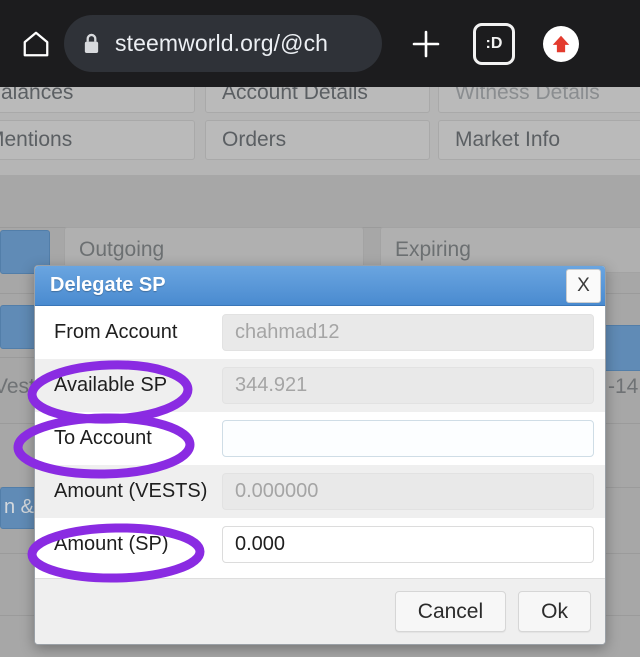  I want to click on dialog-title: Delegate SP, so click(108, 285).